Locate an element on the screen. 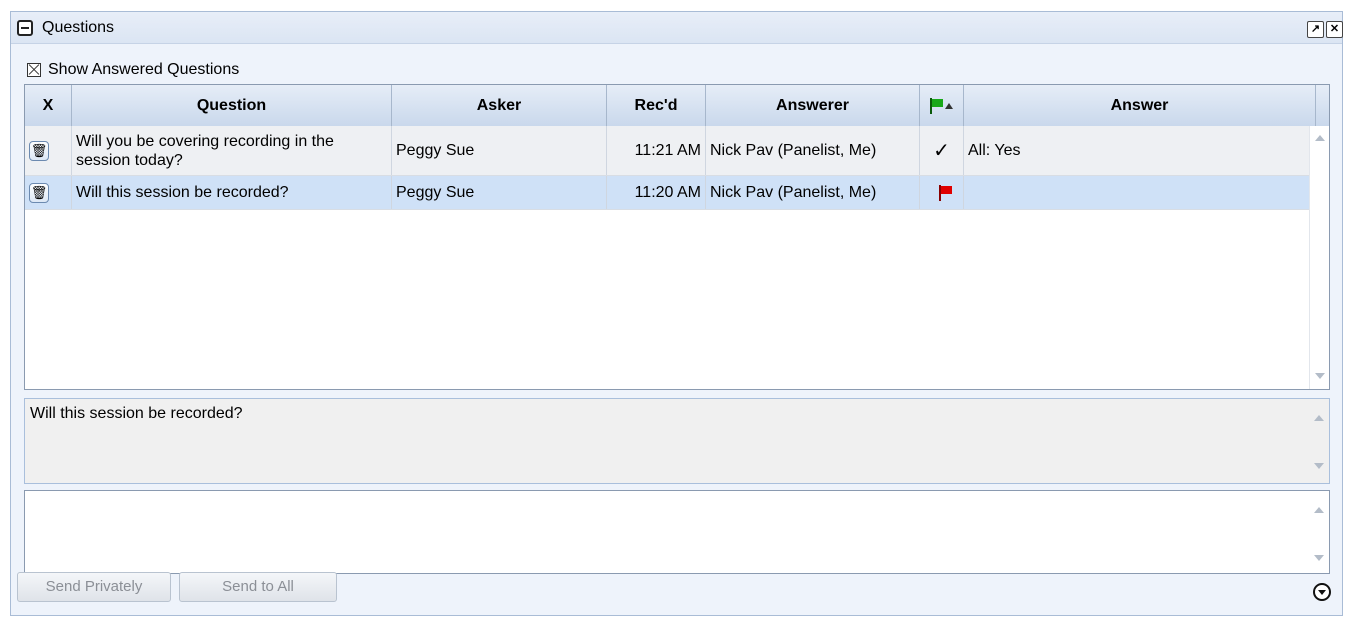  answer-cell is located at coordinates (1137, 192).